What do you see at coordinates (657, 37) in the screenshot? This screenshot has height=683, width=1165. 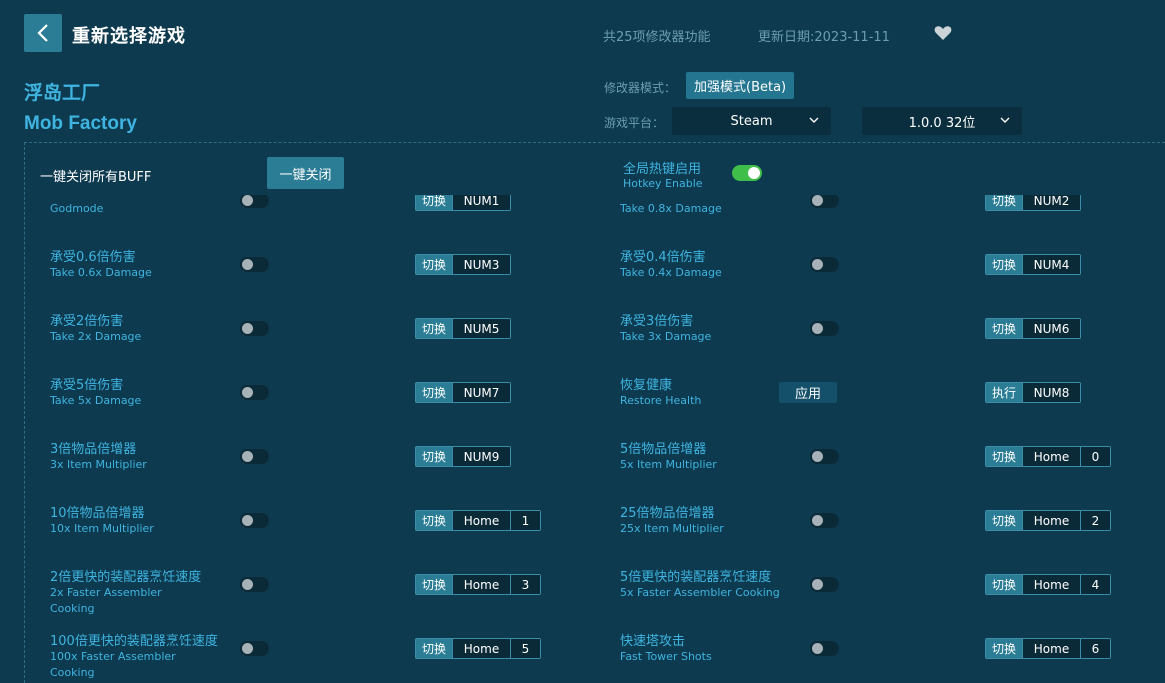 I see `feature-count: 共25项修改器功能` at bounding box center [657, 37].